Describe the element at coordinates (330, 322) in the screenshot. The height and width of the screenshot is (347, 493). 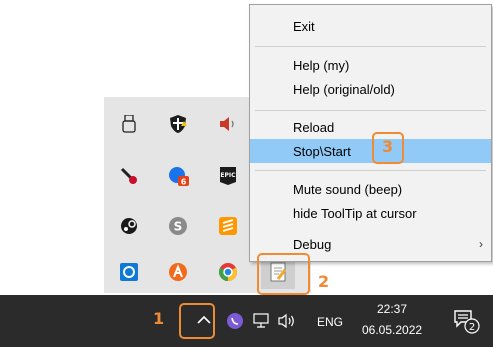
I see `input-language: ENG` at that location.